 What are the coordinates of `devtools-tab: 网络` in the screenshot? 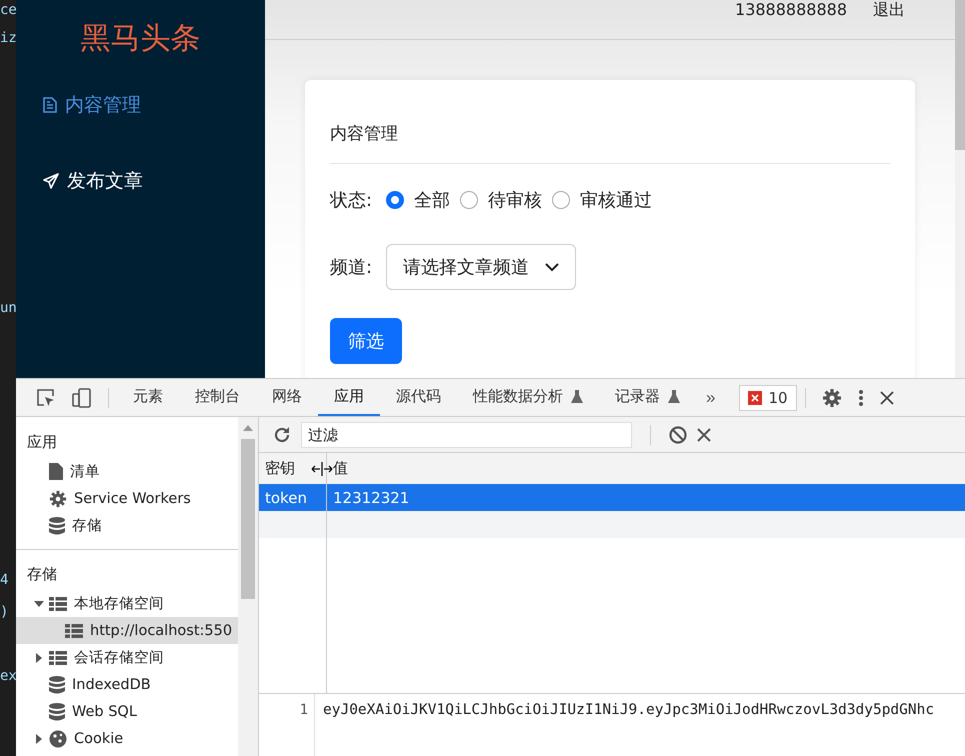 It's located at (287, 397).